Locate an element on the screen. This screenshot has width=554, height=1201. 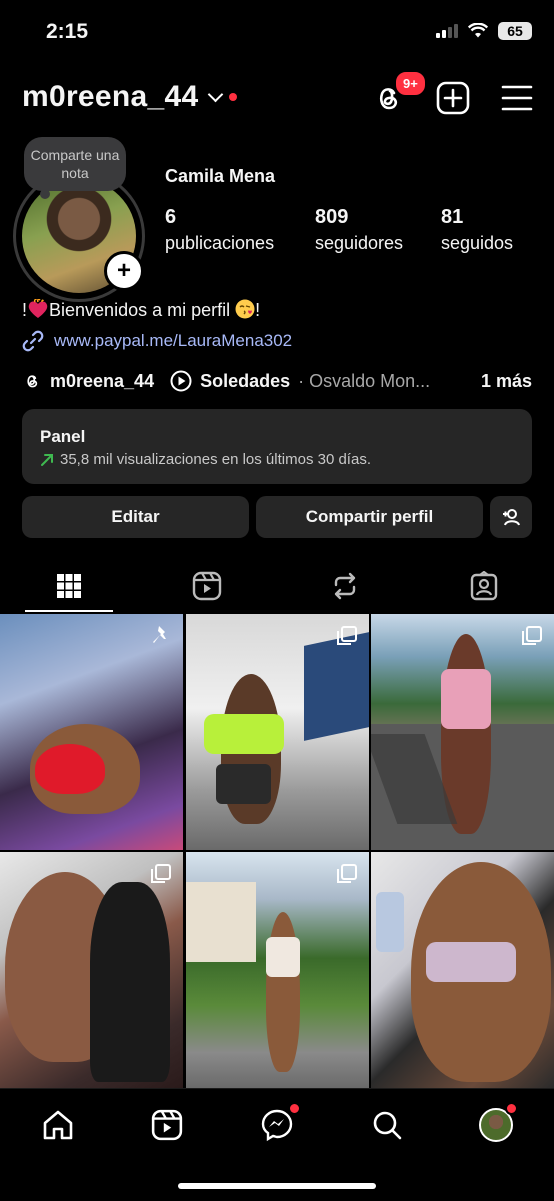
stat-following: 81 seguidos is located at coordinates (477, 230).